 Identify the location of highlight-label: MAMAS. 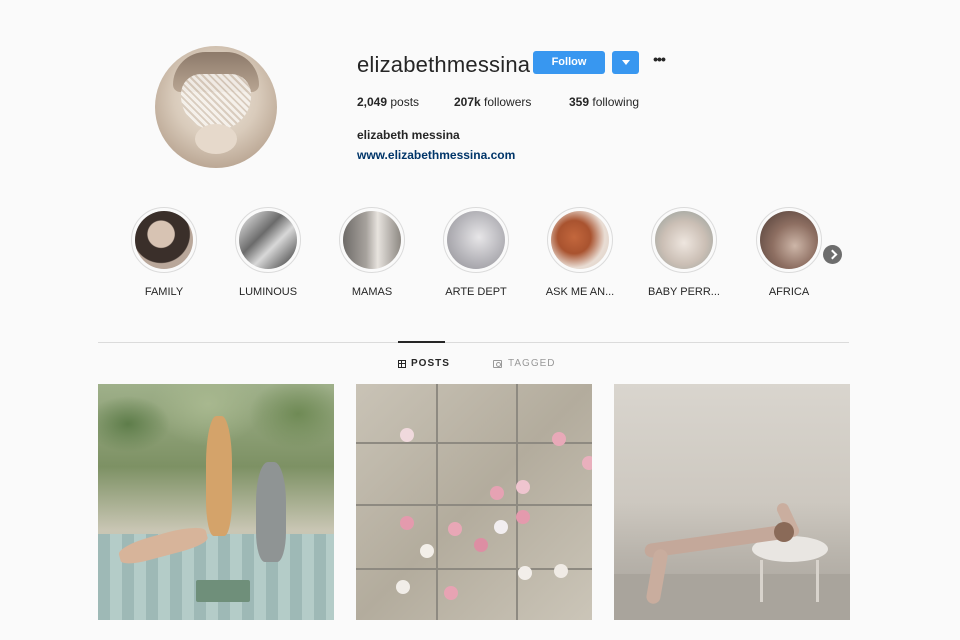
(372, 292).